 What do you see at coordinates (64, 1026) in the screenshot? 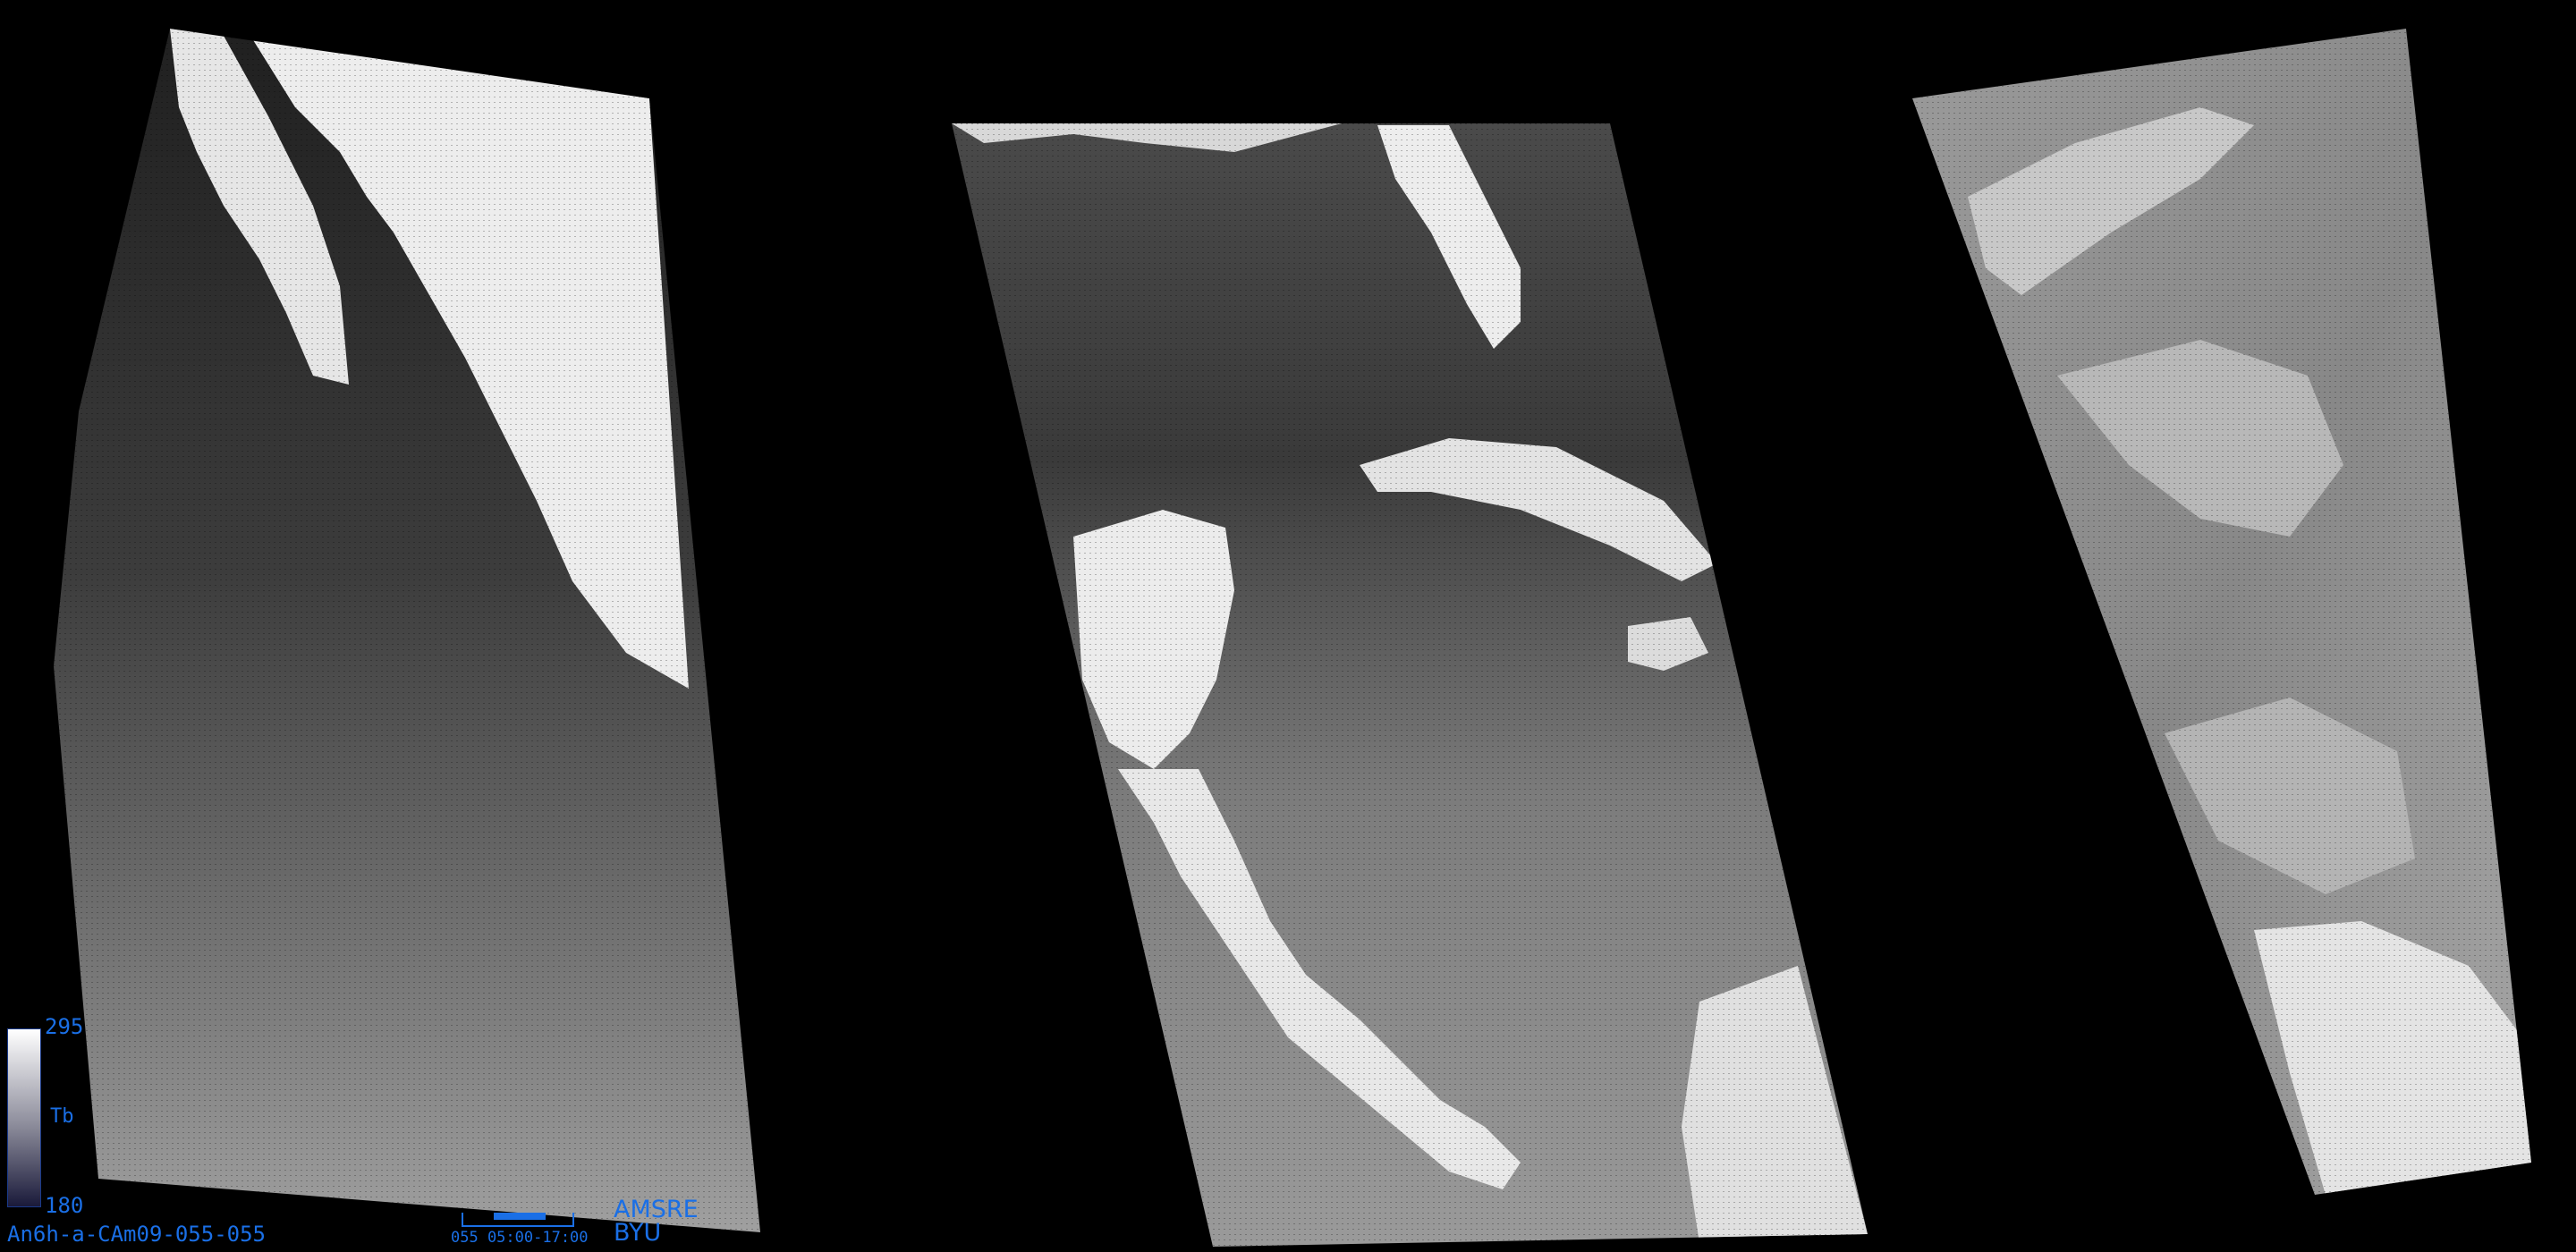
I see `colorbar-max-label: 295` at bounding box center [64, 1026].